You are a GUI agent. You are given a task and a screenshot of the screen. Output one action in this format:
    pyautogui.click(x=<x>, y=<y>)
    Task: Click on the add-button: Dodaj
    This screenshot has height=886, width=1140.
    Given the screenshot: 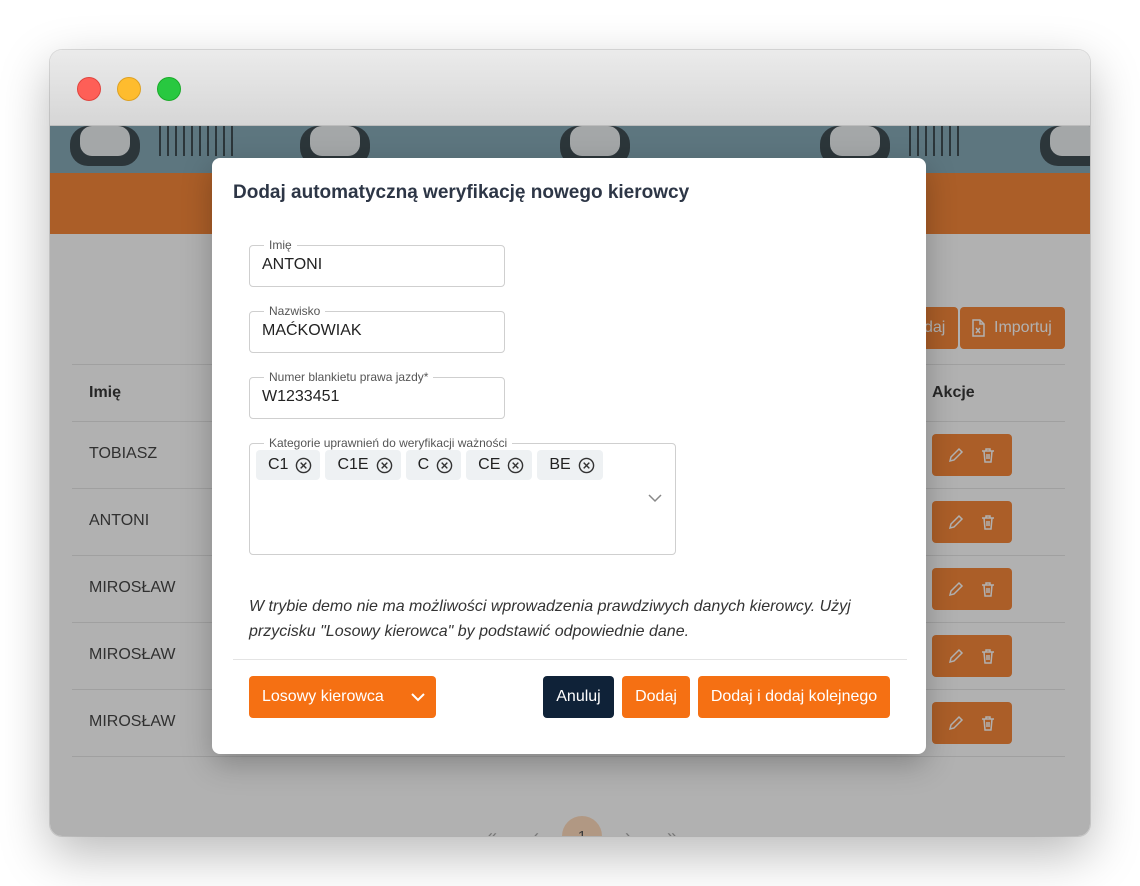 What is the action you would take?
    pyautogui.click(x=656, y=697)
    